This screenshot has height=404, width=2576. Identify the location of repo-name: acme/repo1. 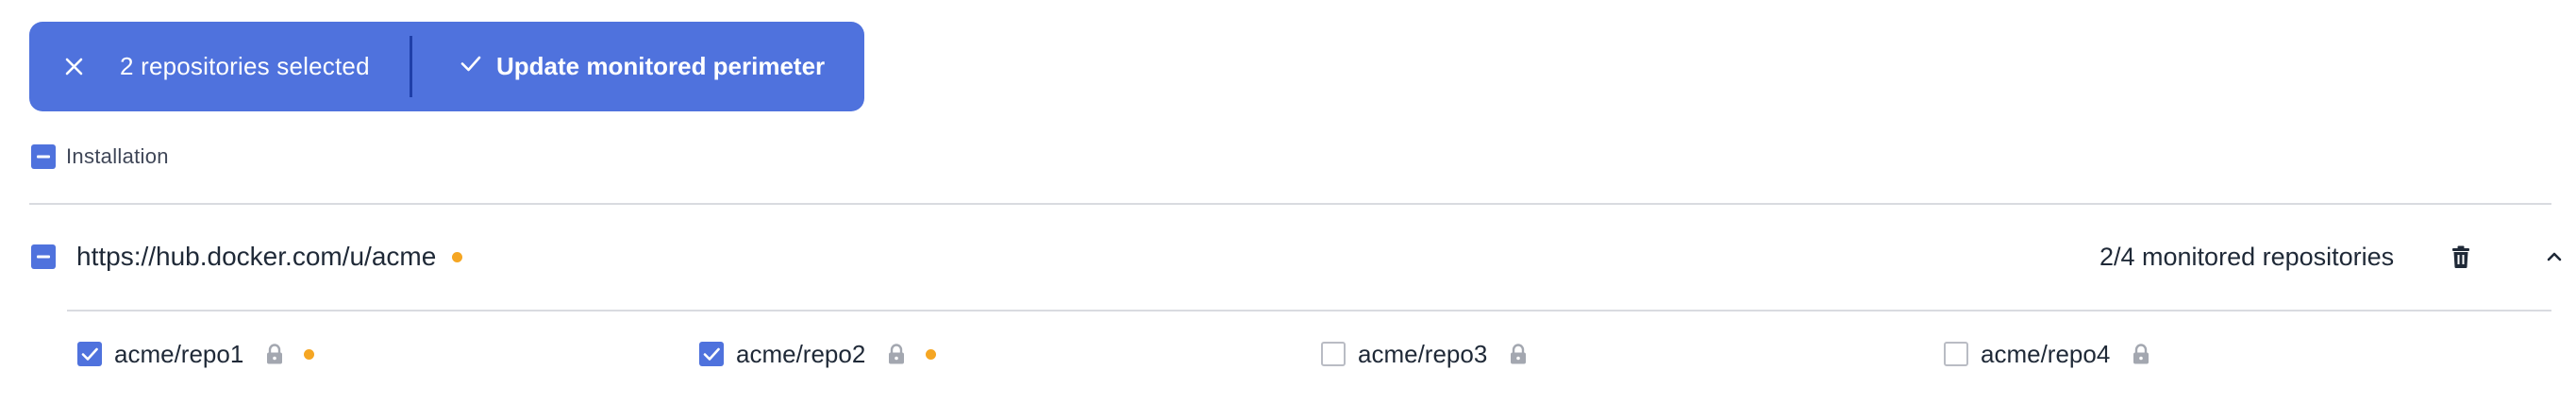
(179, 353).